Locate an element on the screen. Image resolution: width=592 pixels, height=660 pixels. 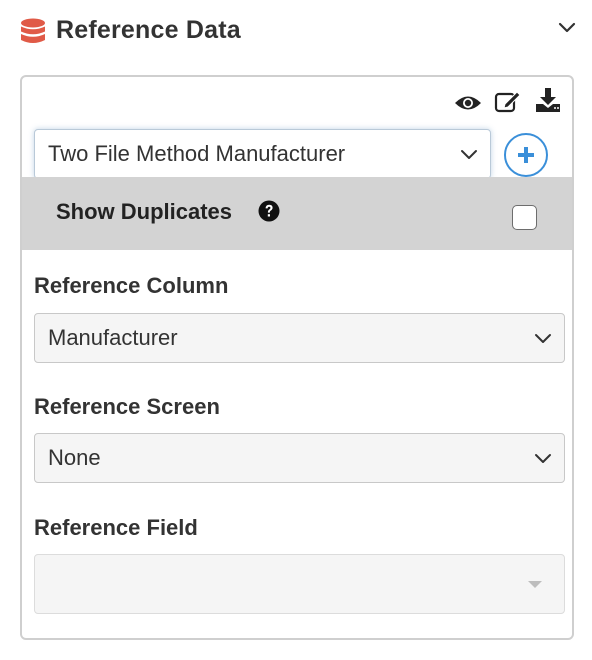
plus-circle-icon is located at coordinates (526, 155).